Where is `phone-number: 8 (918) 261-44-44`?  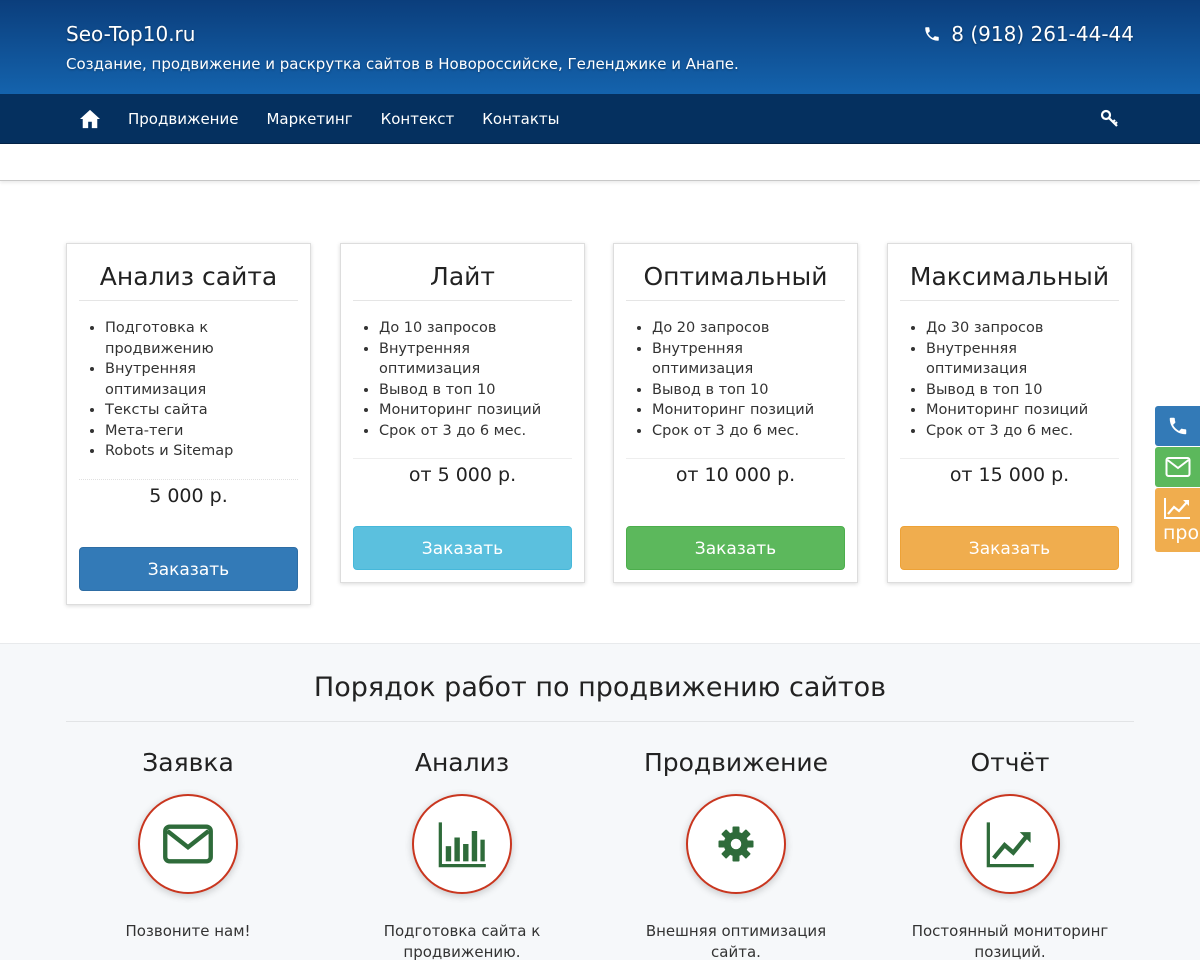
phone-number: 8 (918) 261-44-44 is located at coordinates (1042, 34).